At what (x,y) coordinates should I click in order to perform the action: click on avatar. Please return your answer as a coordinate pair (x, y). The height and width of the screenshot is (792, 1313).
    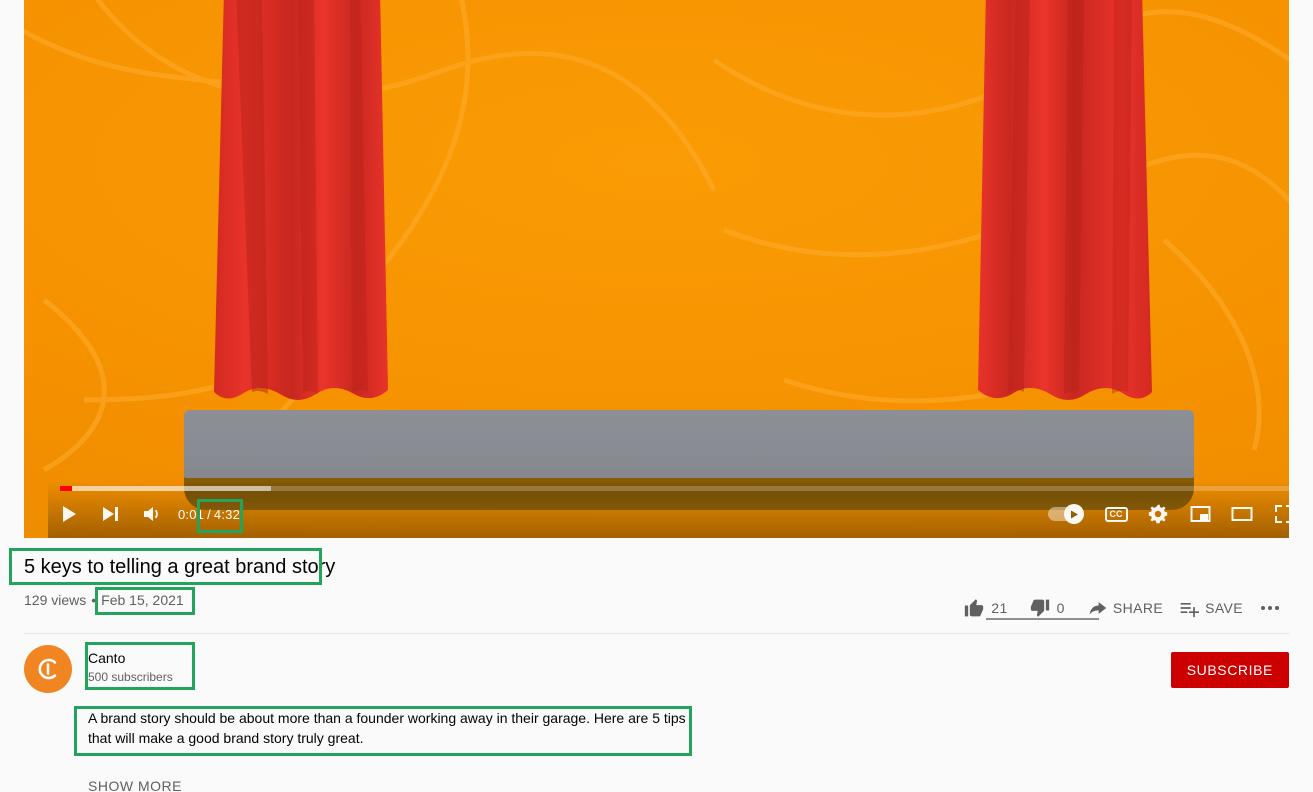
    Looking at the image, I should click on (48, 669).